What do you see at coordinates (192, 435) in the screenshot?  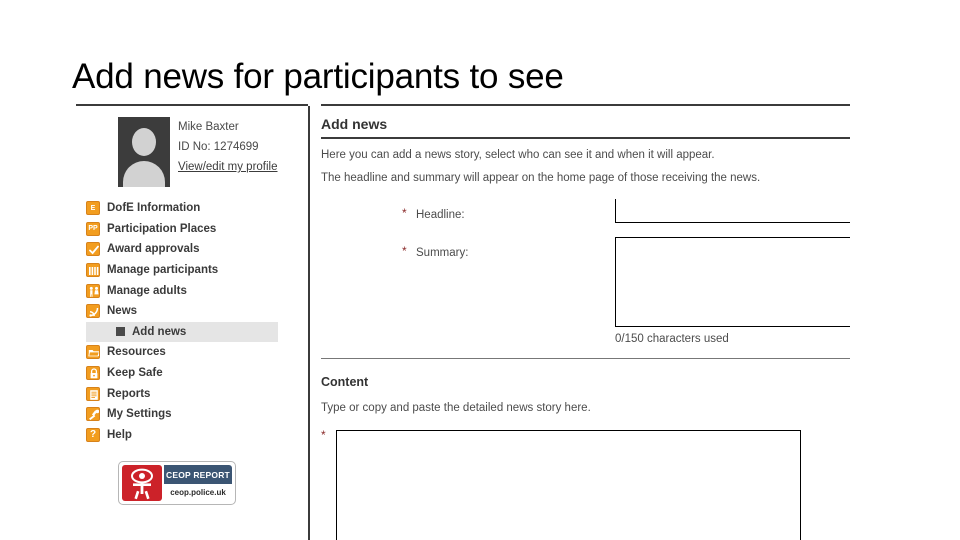 I see `sidebar-item-help: ? Help` at bounding box center [192, 435].